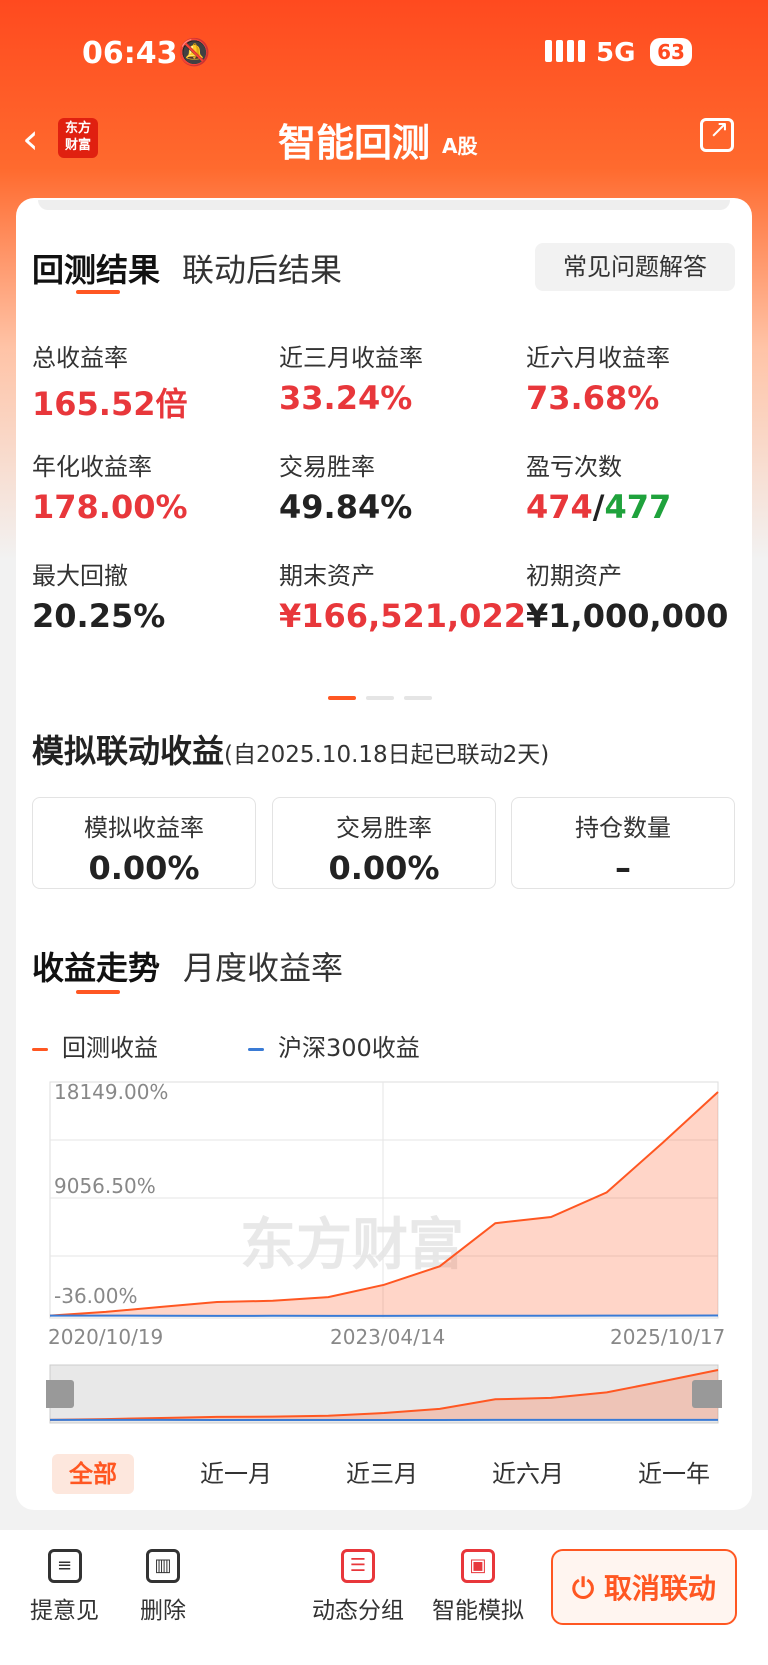  What do you see at coordinates (646, 486) in the screenshot?
I see `metric-win-loss-count: 盈亏次数 474/477` at bounding box center [646, 486].